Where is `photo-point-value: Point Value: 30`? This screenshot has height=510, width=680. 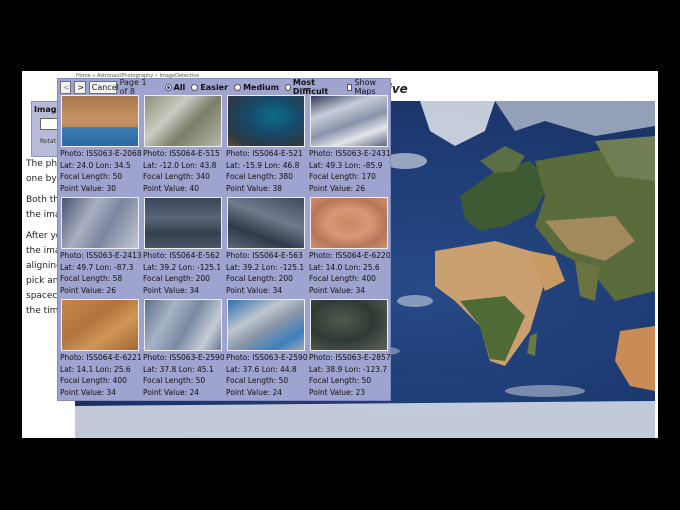
photo-point-value: Point Value: 30 is located at coordinates (88, 188).